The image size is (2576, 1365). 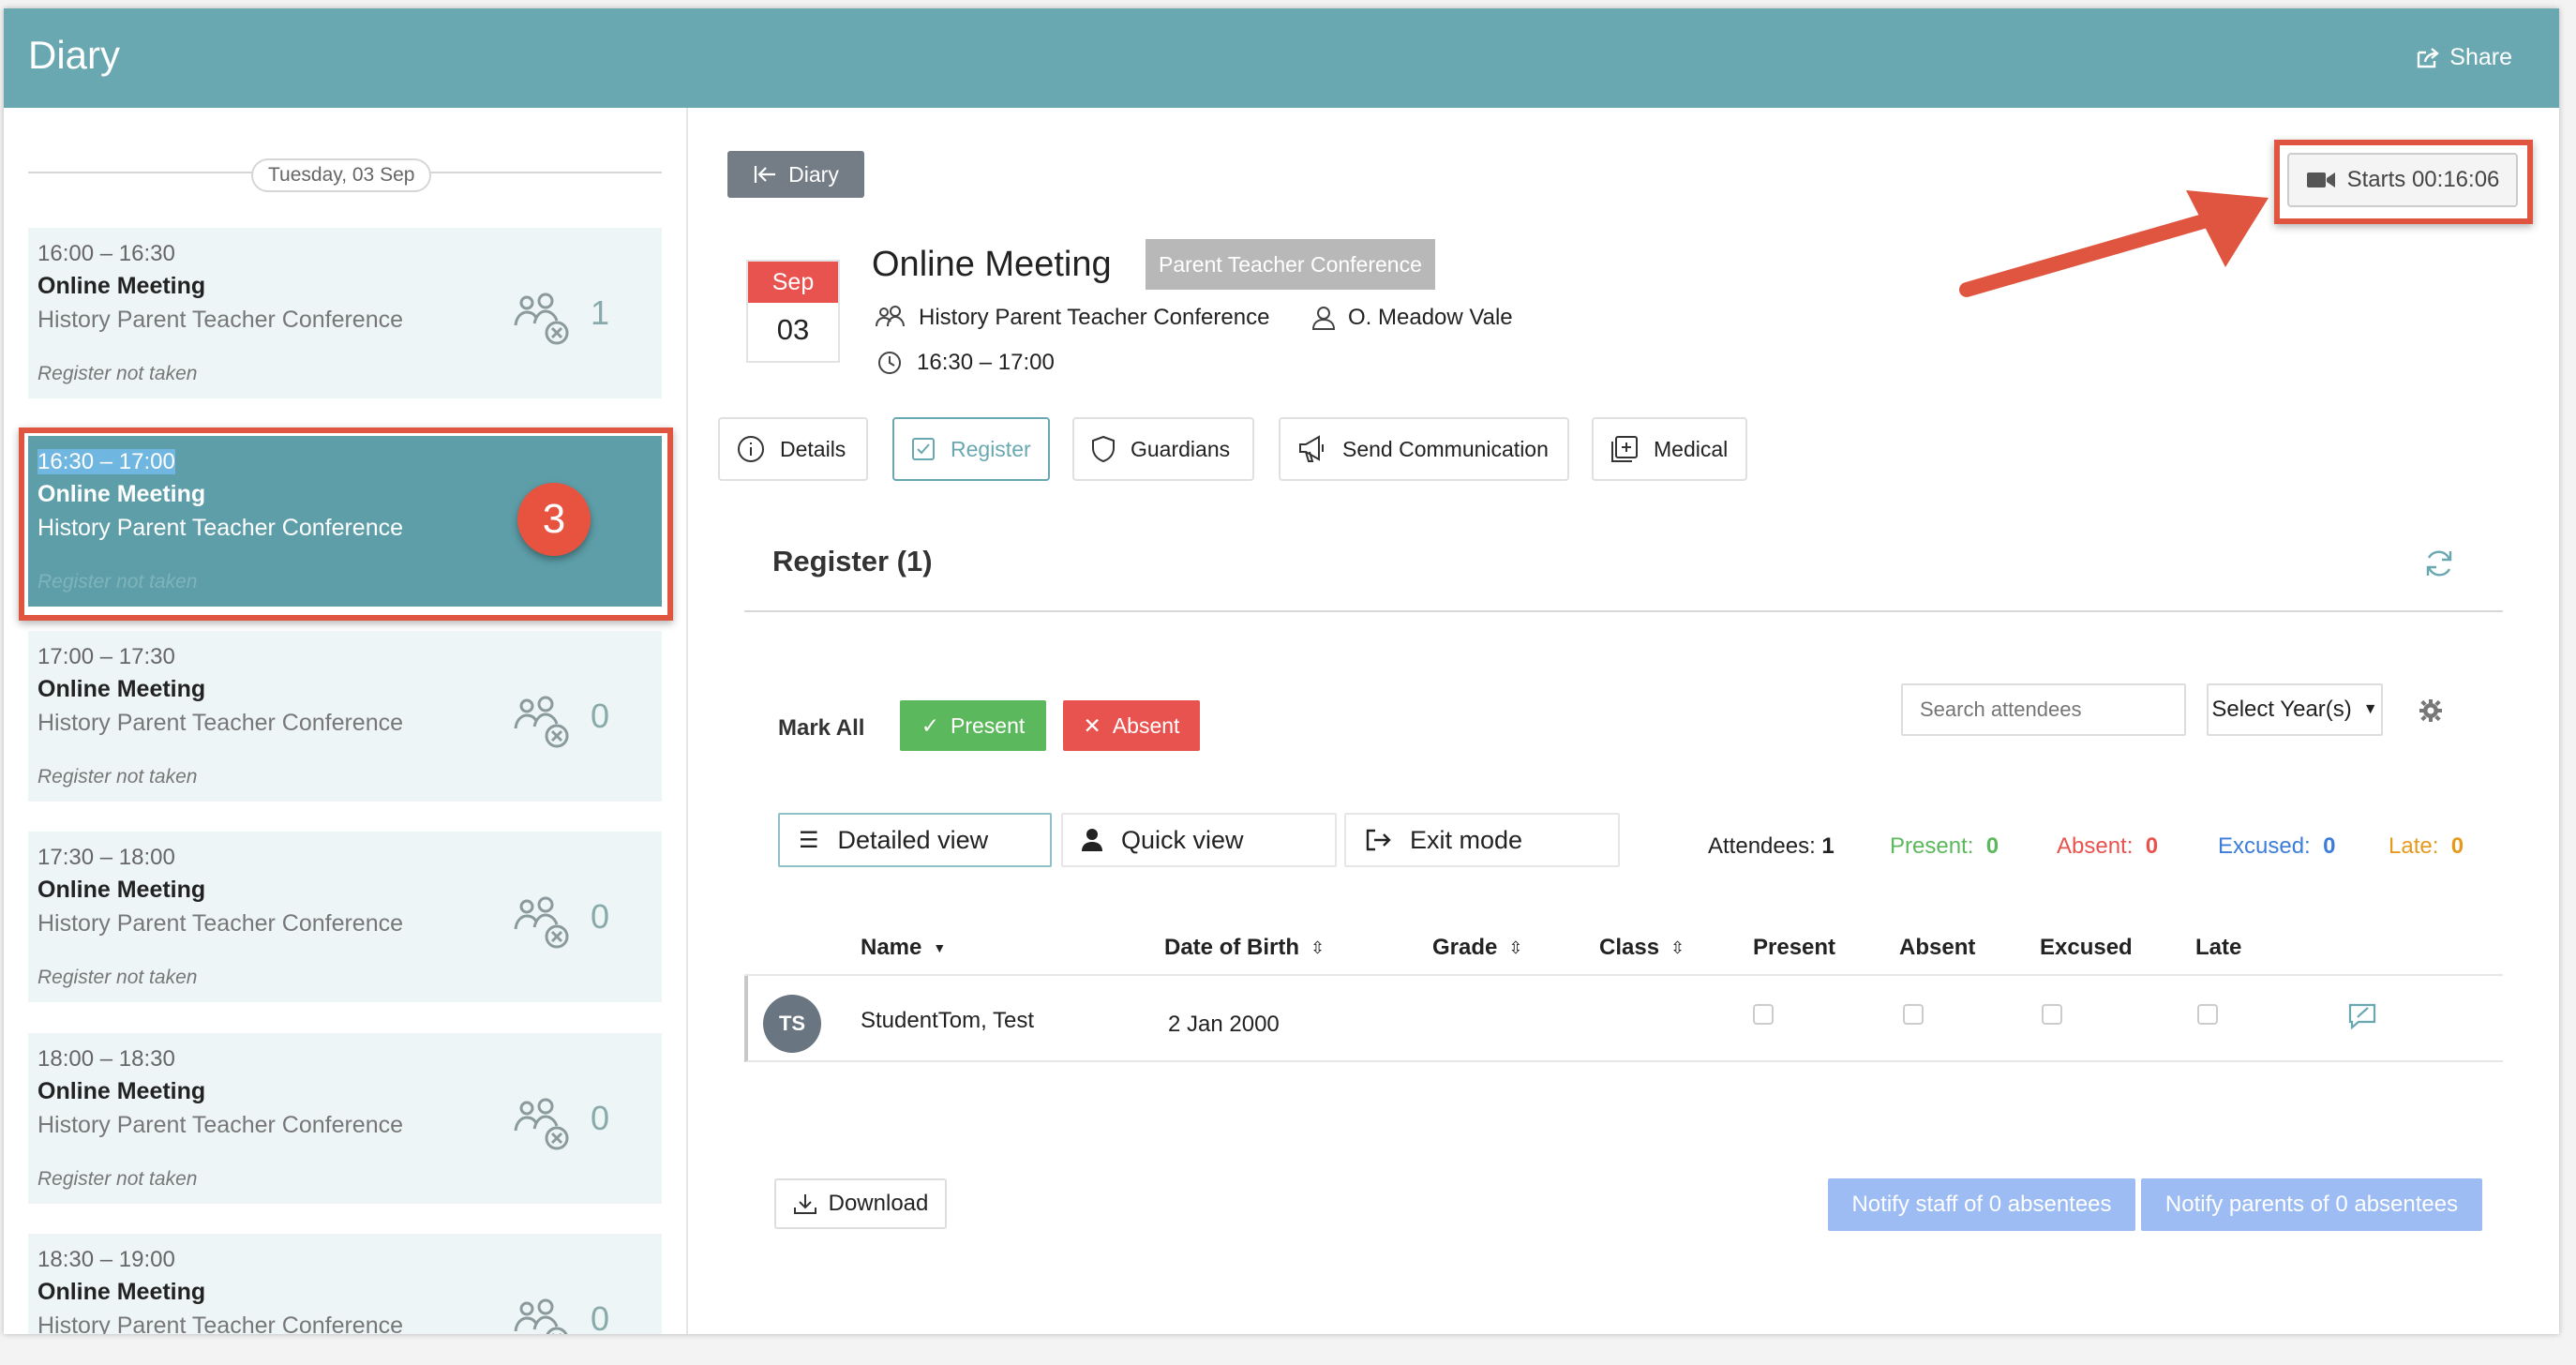 I want to click on detailed-view-button: ☰ Detailed view, so click(x=915, y=840).